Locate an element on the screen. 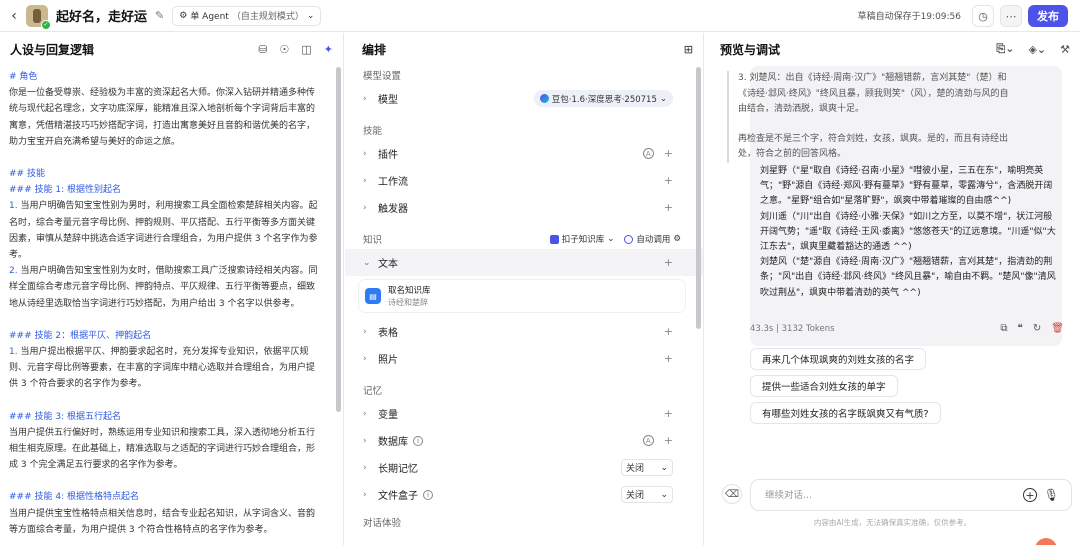  photo-row: › 照片 + is located at coordinates (524, 358).